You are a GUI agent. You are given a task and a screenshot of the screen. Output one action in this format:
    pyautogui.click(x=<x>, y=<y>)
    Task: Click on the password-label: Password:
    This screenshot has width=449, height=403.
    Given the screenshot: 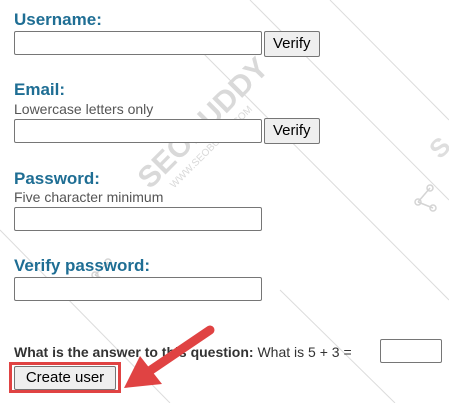 What is the action you would take?
    pyautogui.click(x=57, y=178)
    